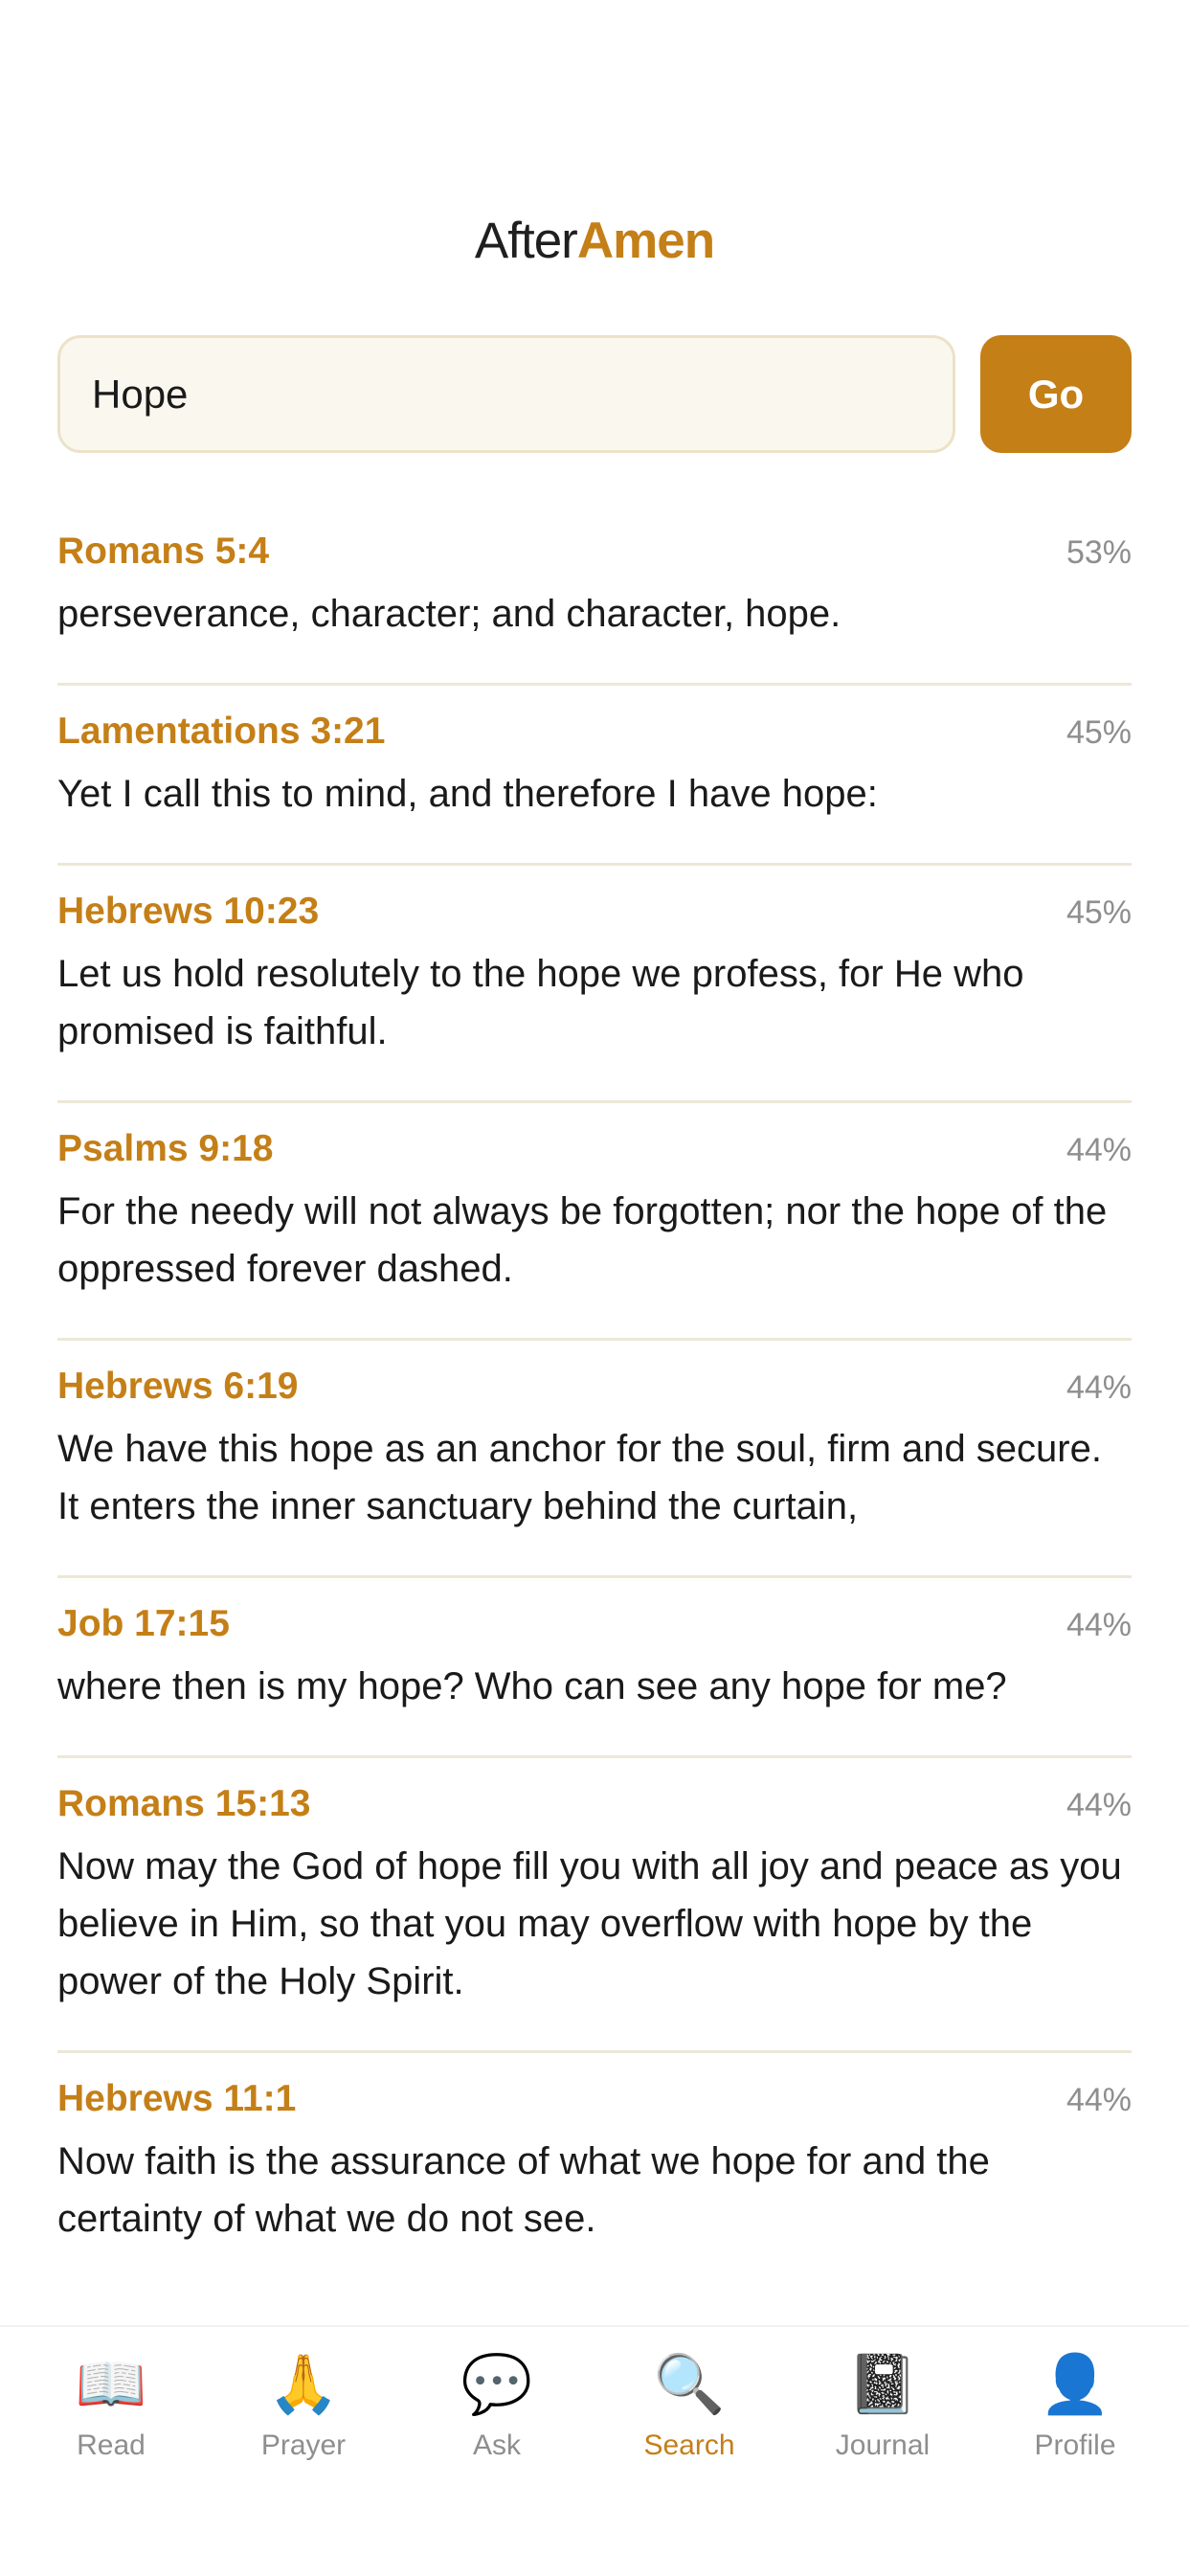 Image resolution: width=1189 pixels, height=2576 pixels. What do you see at coordinates (882, 2384) in the screenshot?
I see `notebook-icon: 📓` at bounding box center [882, 2384].